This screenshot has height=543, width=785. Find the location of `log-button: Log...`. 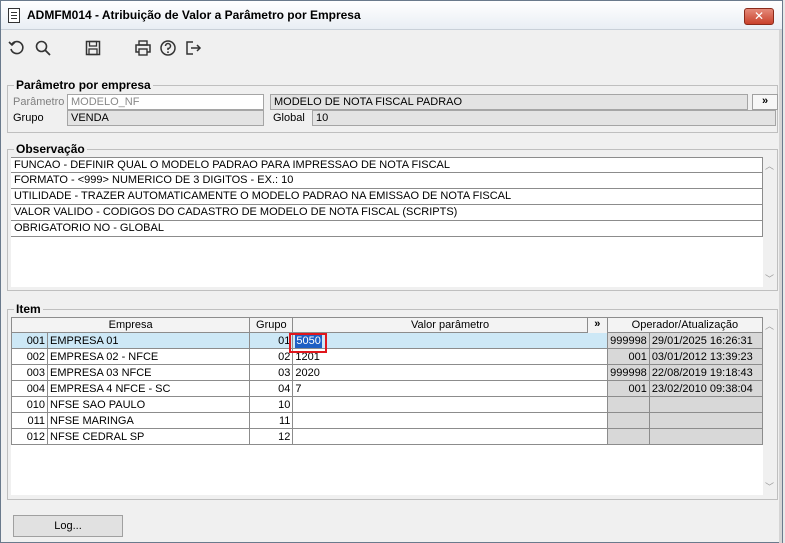

log-button: Log... is located at coordinates (68, 526).